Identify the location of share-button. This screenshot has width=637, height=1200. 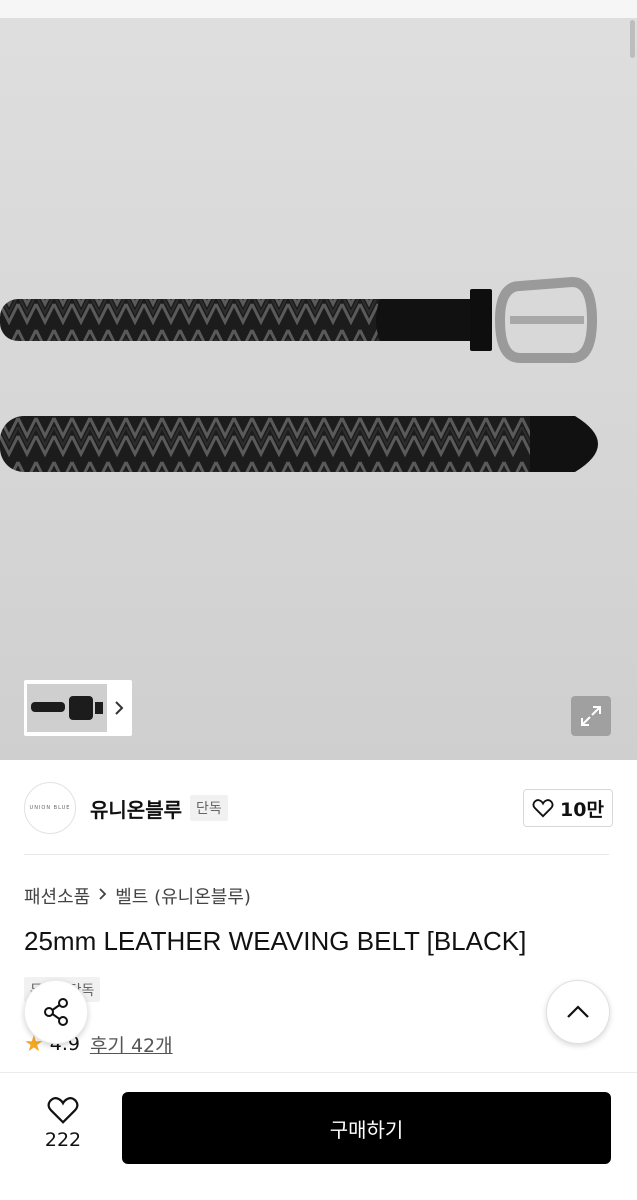
(56, 1012).